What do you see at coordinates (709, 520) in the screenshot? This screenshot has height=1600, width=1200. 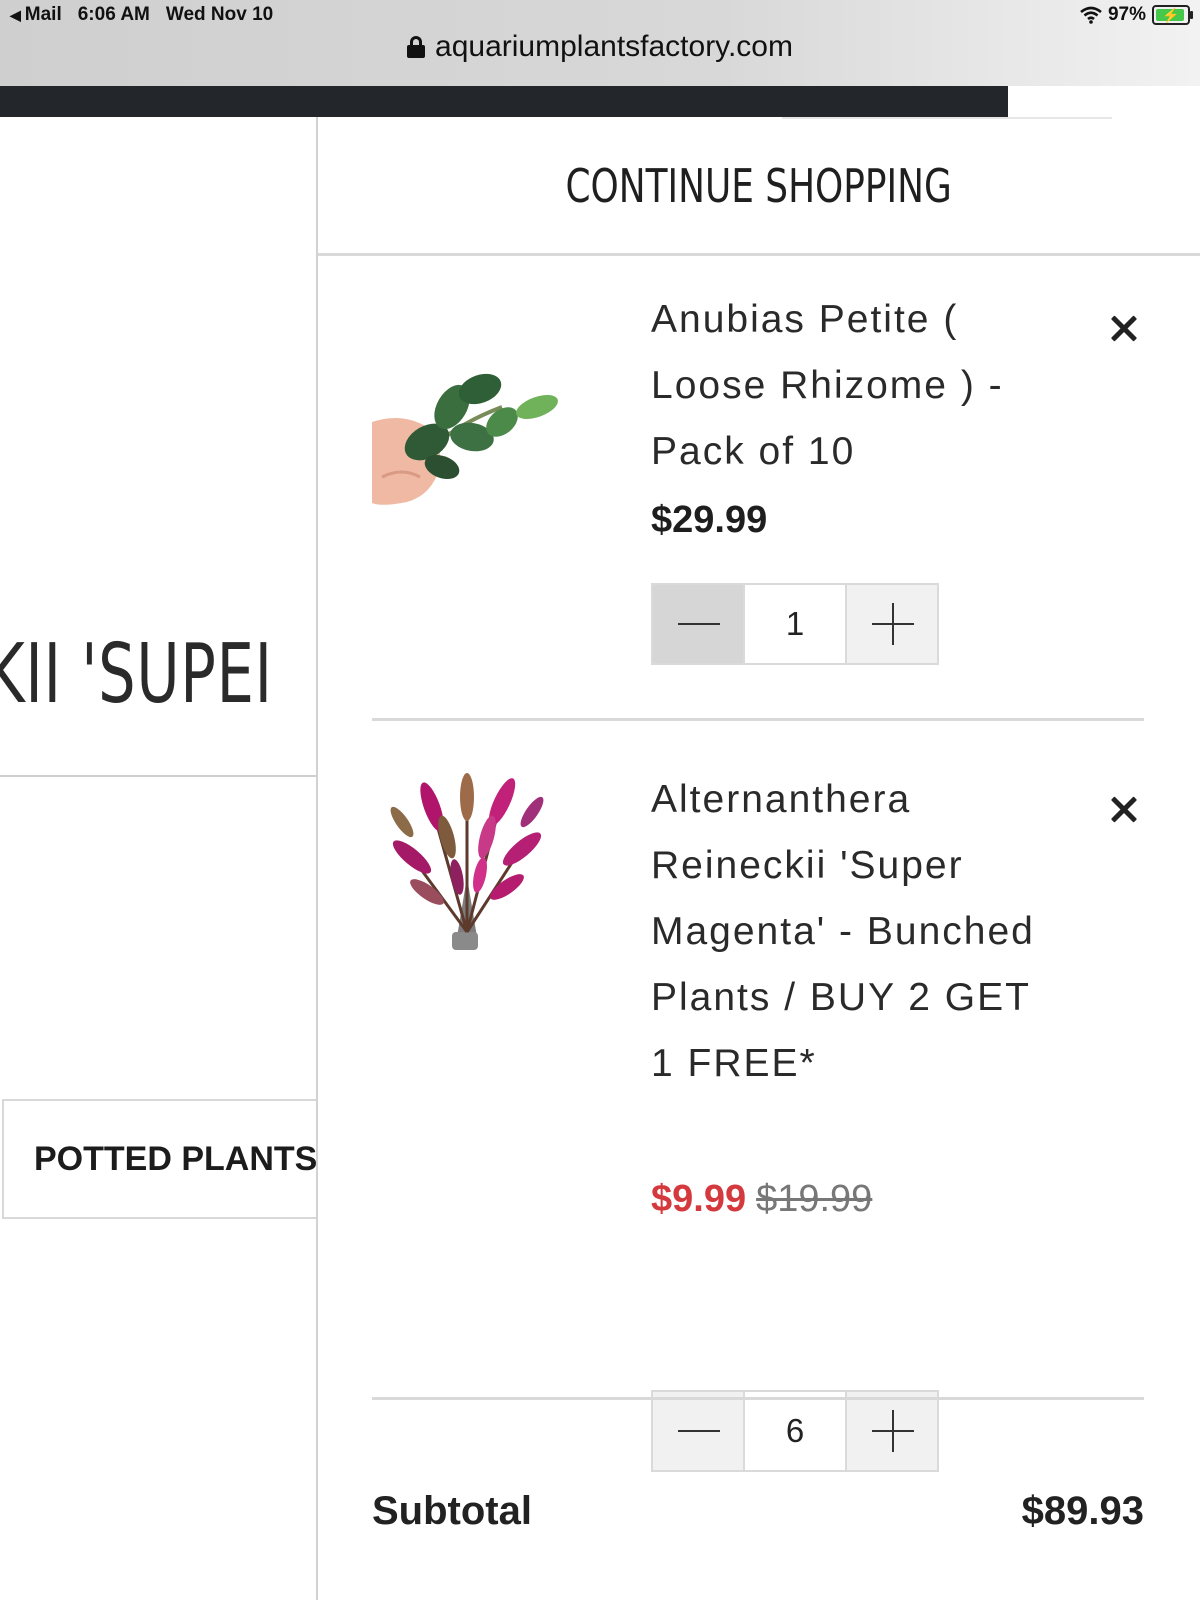 I see `cart-item-price: $29.99` at bounding box center [709, 520].